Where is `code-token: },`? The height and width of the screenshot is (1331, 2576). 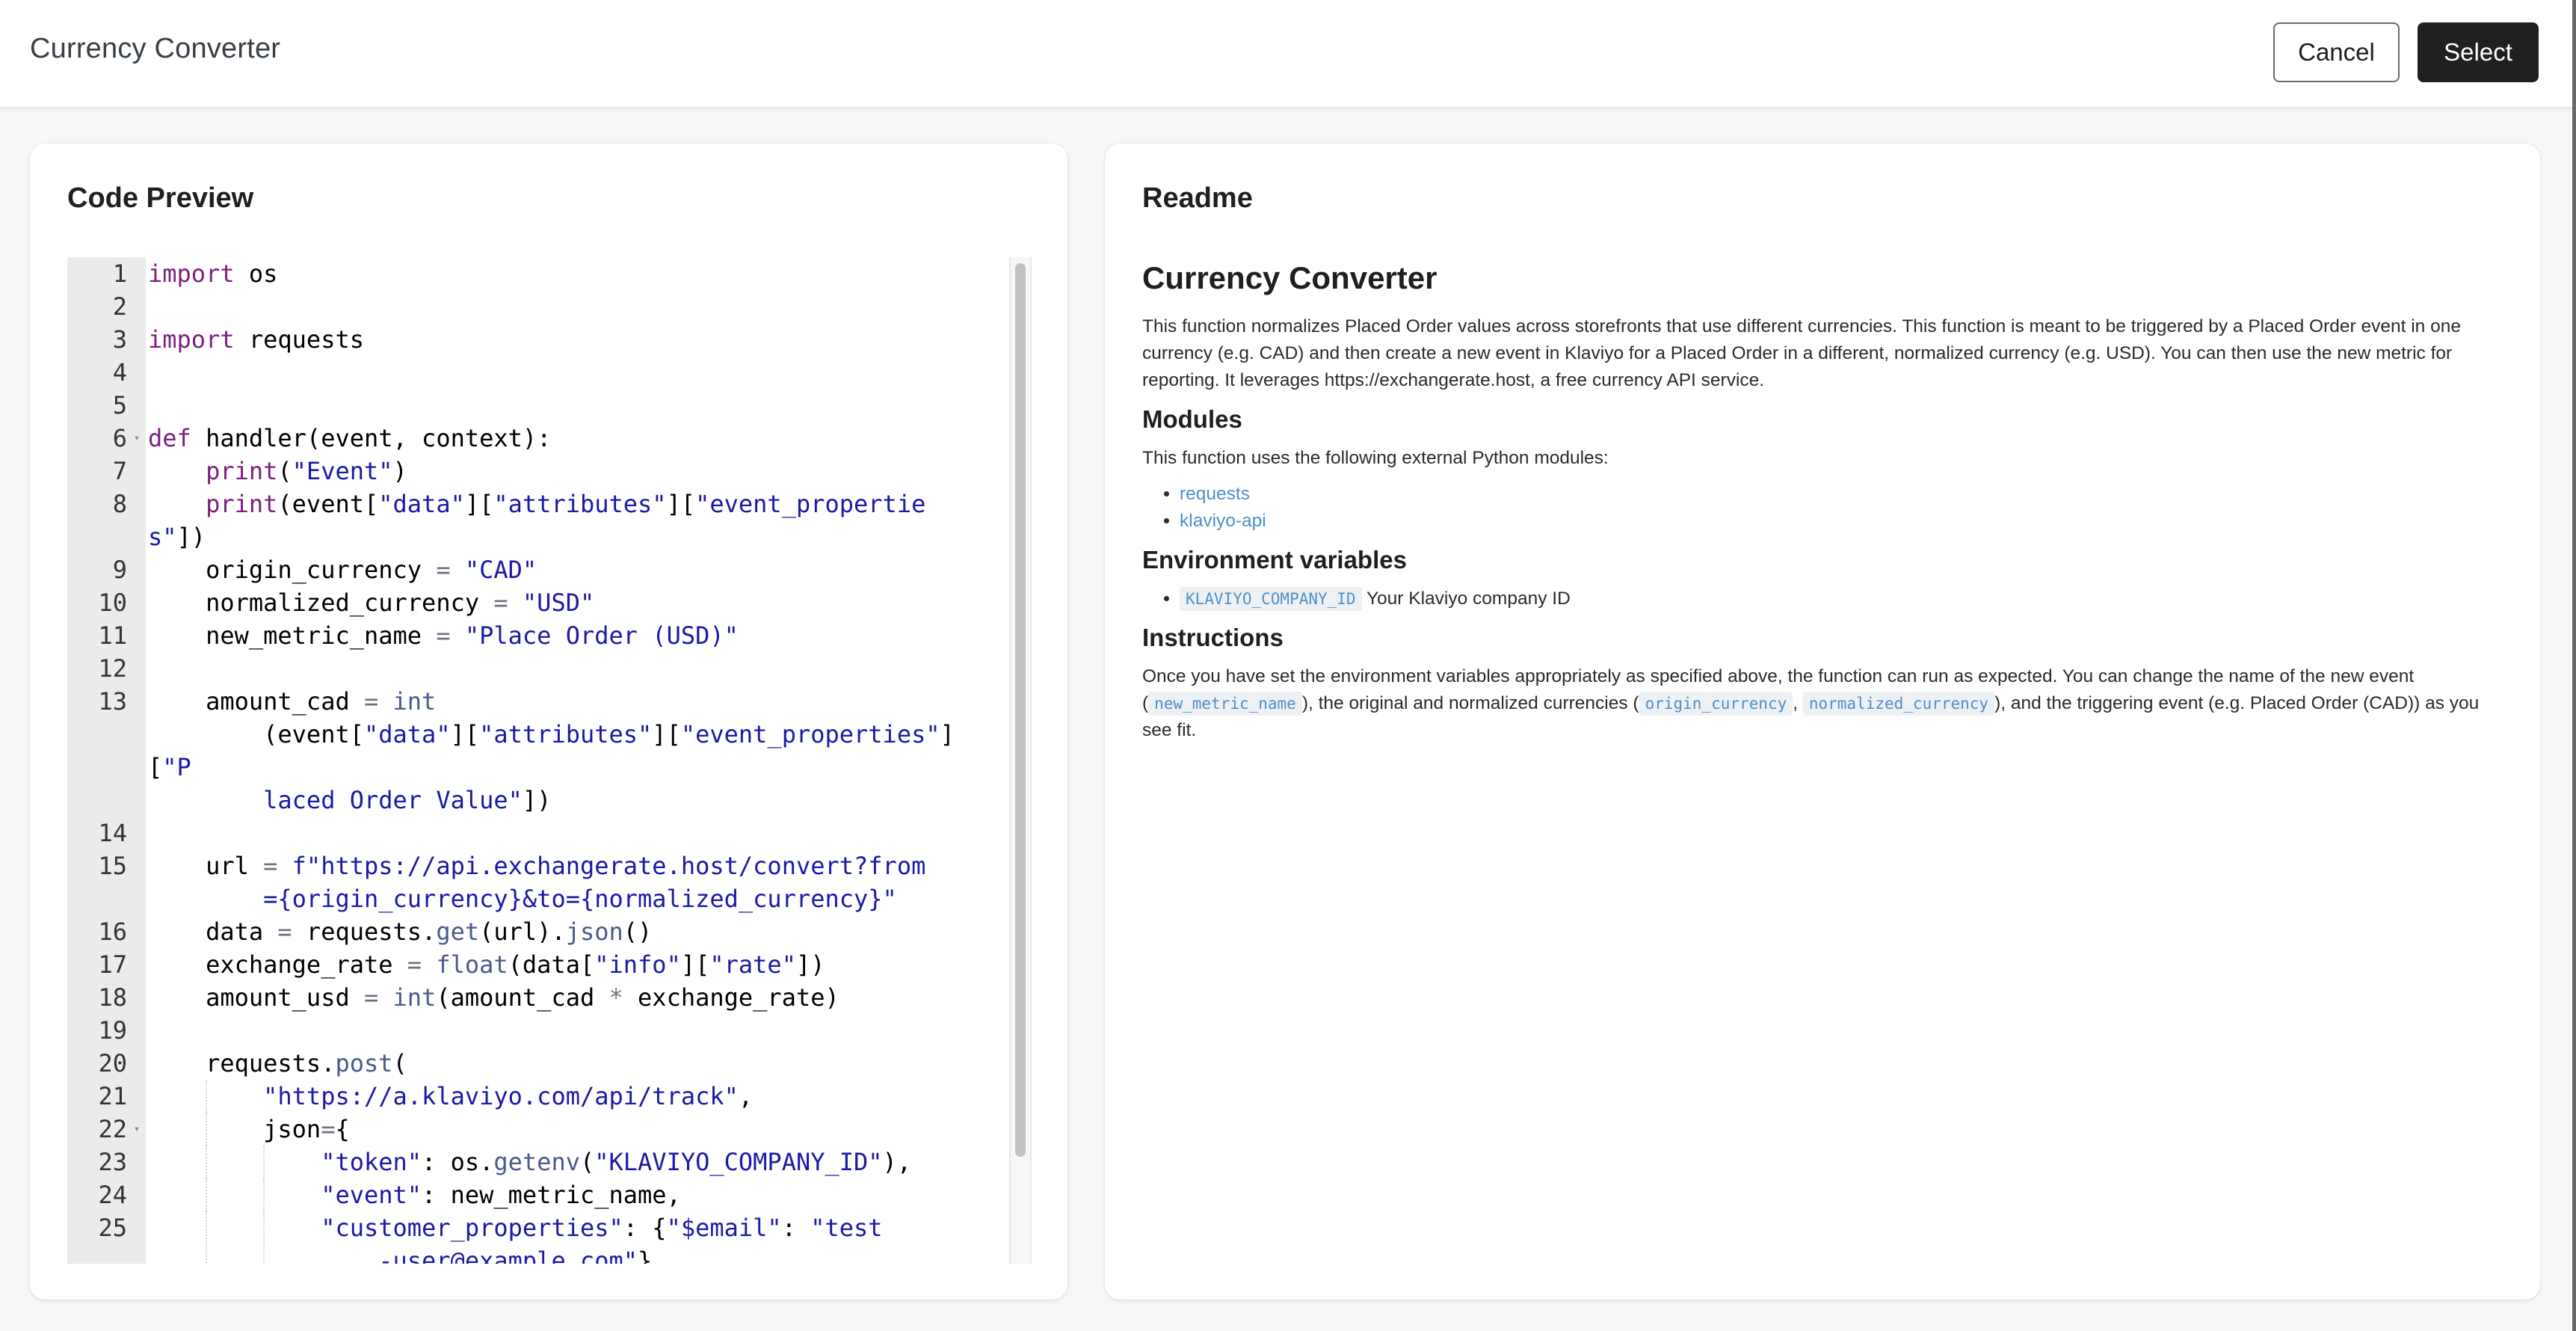
code-token: }, is located at coordinates (652, 1255).